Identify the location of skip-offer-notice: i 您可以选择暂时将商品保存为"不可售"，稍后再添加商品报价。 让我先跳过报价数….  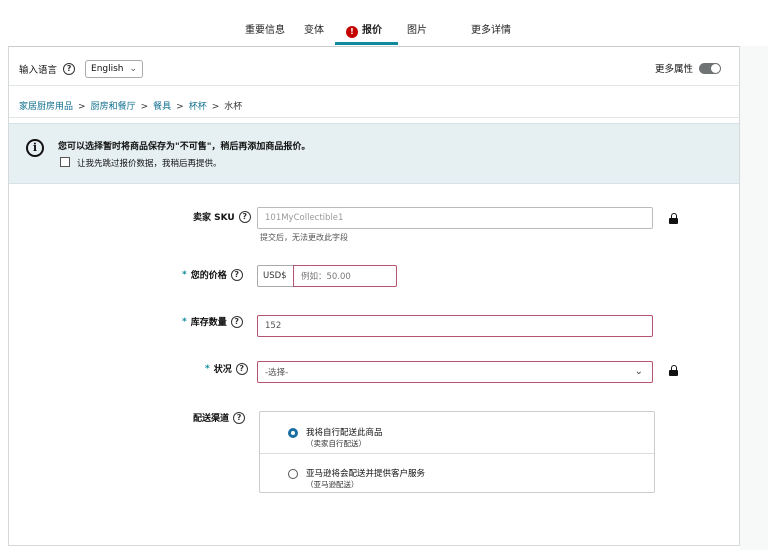
(374, 153).